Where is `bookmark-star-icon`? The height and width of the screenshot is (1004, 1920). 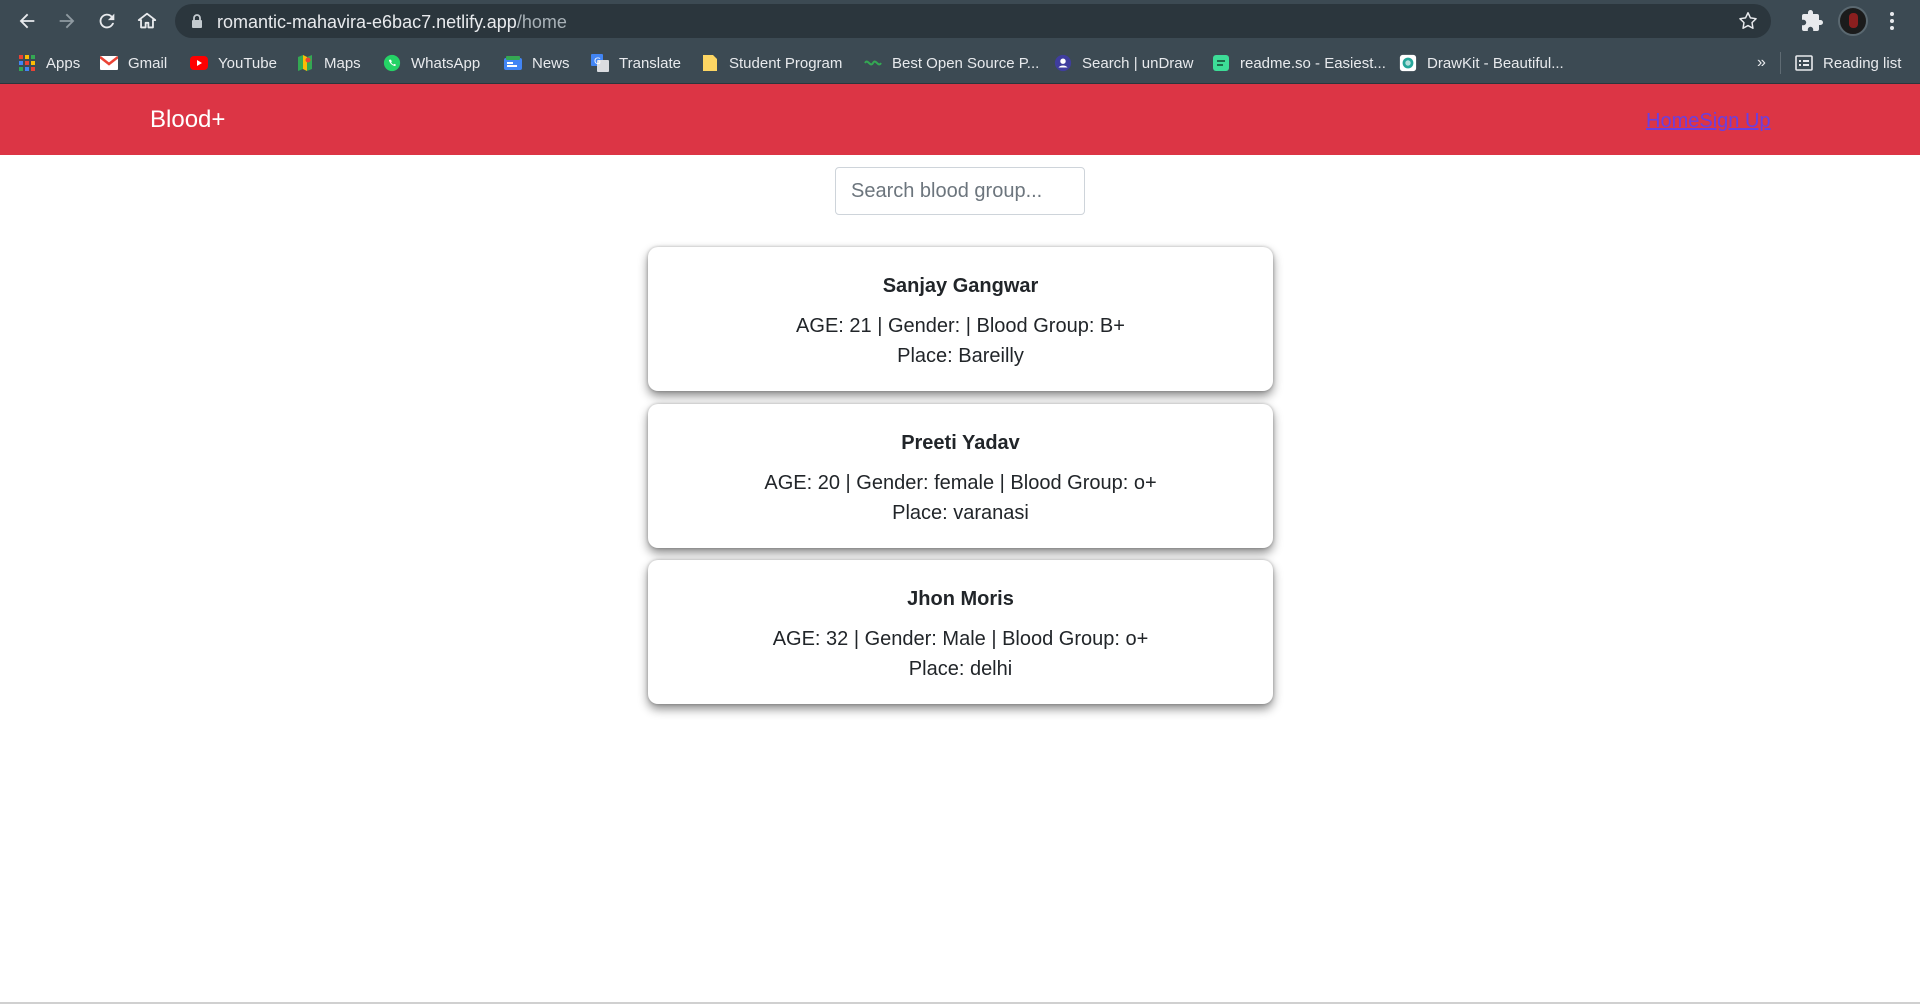
bookmark-star-icon is located at coordinates (1748, 21).